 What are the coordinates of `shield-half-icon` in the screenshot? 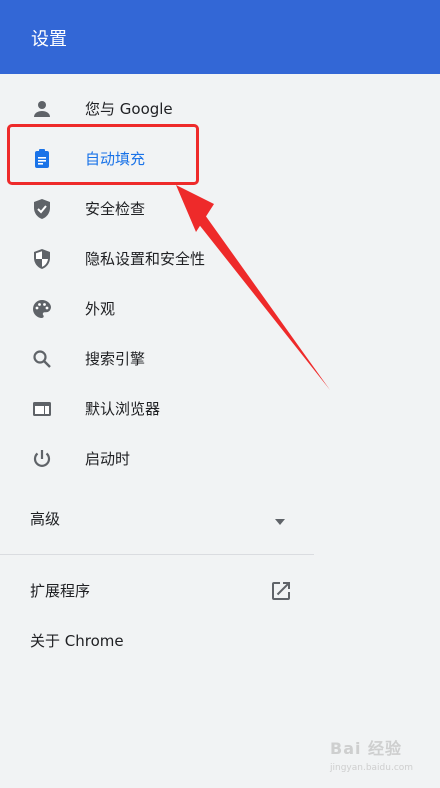 It's located at (42, 259).